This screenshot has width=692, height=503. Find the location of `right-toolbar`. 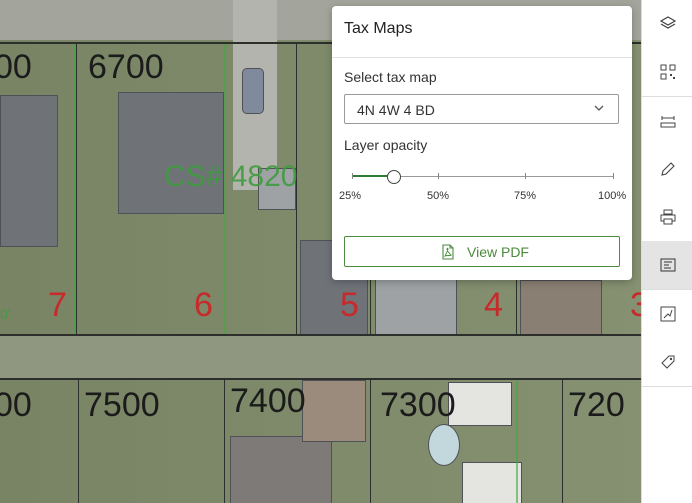

right-toolbar is located at coordinates (666, 251).